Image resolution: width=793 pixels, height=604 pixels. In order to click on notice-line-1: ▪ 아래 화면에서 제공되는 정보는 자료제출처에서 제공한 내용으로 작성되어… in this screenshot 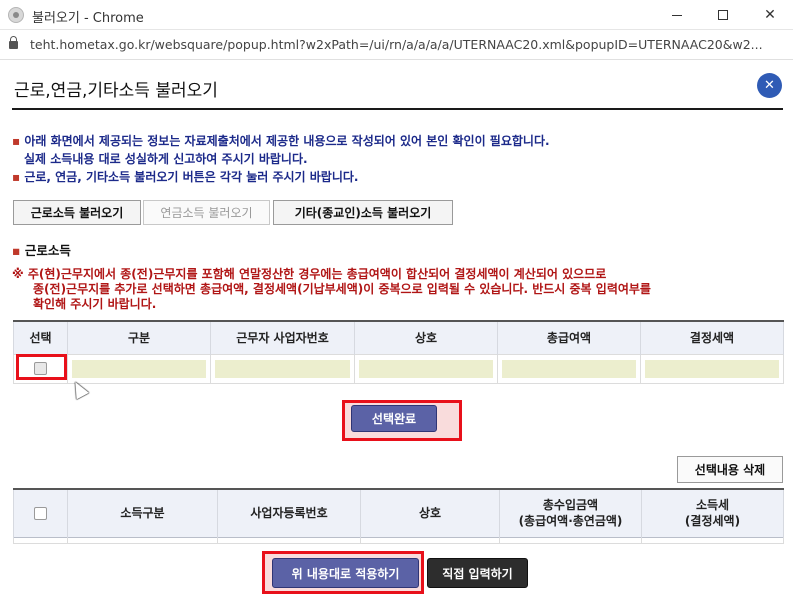, I will do `click(281, 141)`.